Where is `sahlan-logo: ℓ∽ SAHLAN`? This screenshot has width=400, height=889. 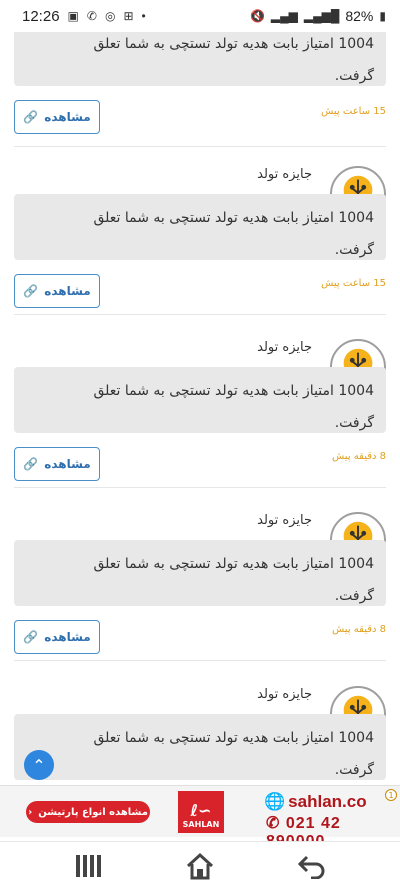 sahlan-logo: ℓ∽ SAHLAN is located at coordinates (201, 812).